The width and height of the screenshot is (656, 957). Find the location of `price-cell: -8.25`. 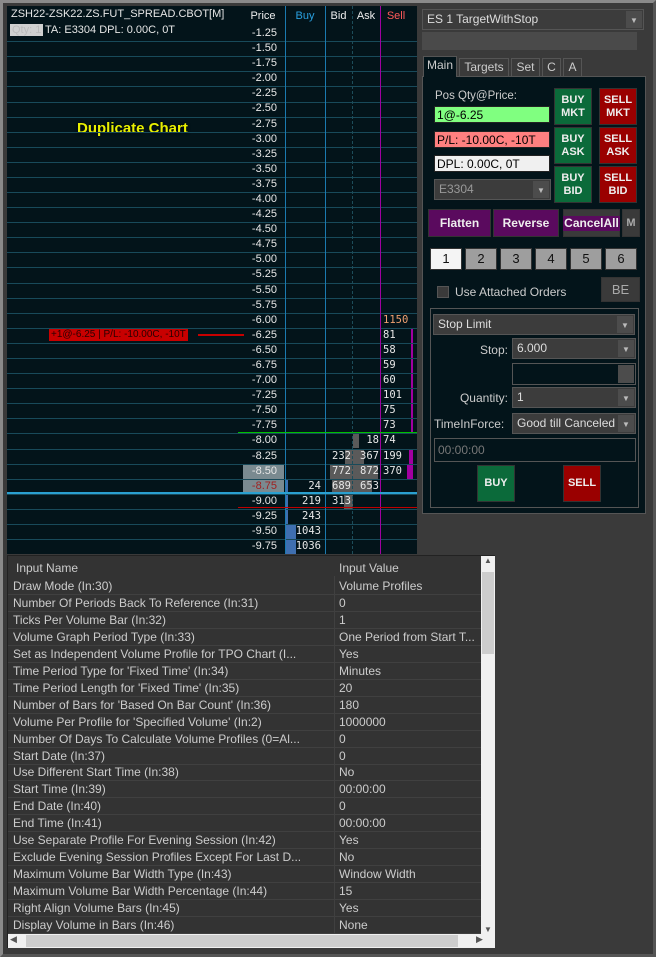

price-cell: -8.25 is located at coordinates (261, 456).